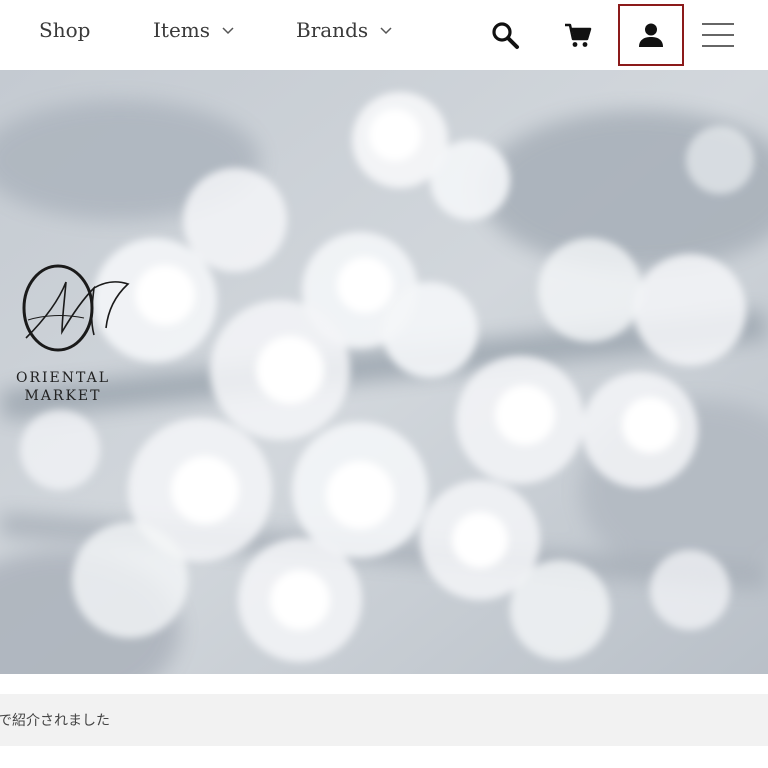 This screenshot has height=768, width=768. What do you see at coordinates (63, 396) in the screenshot?
I see `logo-text-line2: MARKET` at bounding box center [63, 396].